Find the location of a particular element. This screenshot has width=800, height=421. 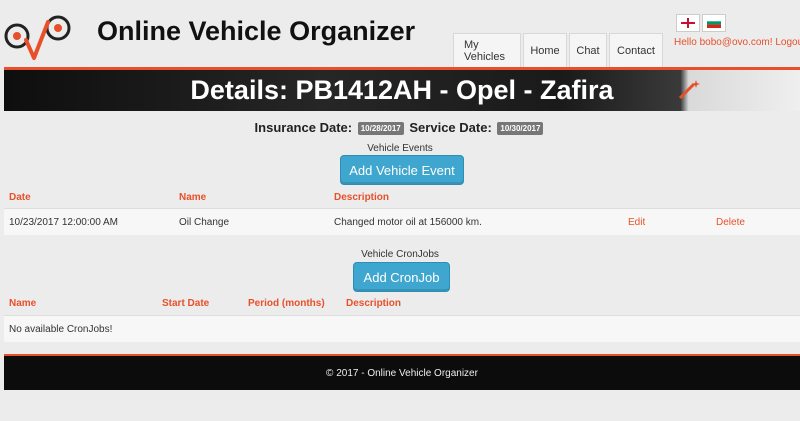

table-row: No available CronJobs! is located at coordinates (402, 328).